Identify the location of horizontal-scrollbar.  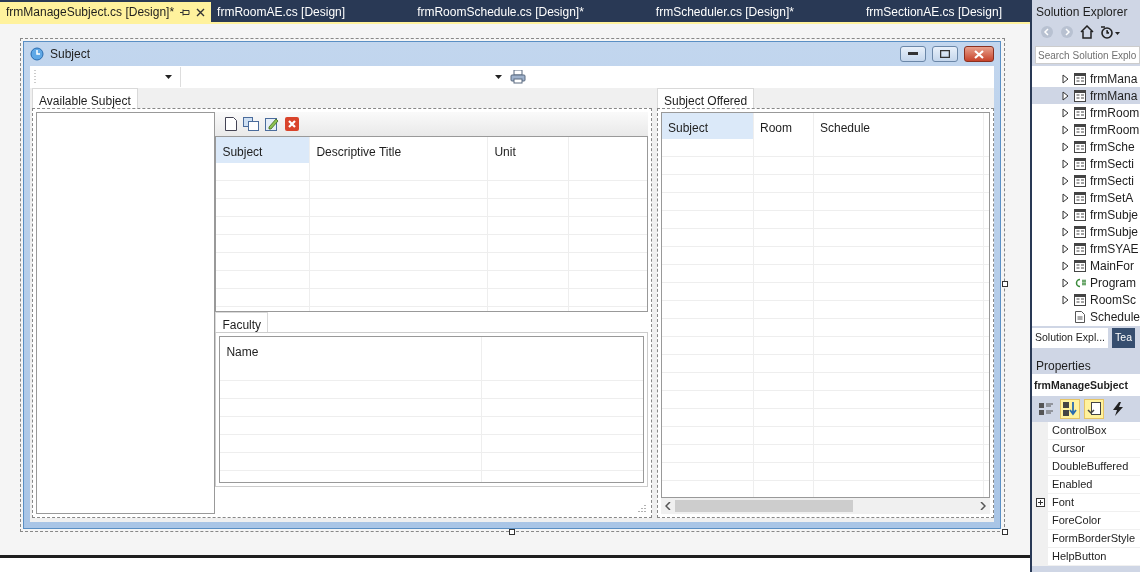
(825, 506).